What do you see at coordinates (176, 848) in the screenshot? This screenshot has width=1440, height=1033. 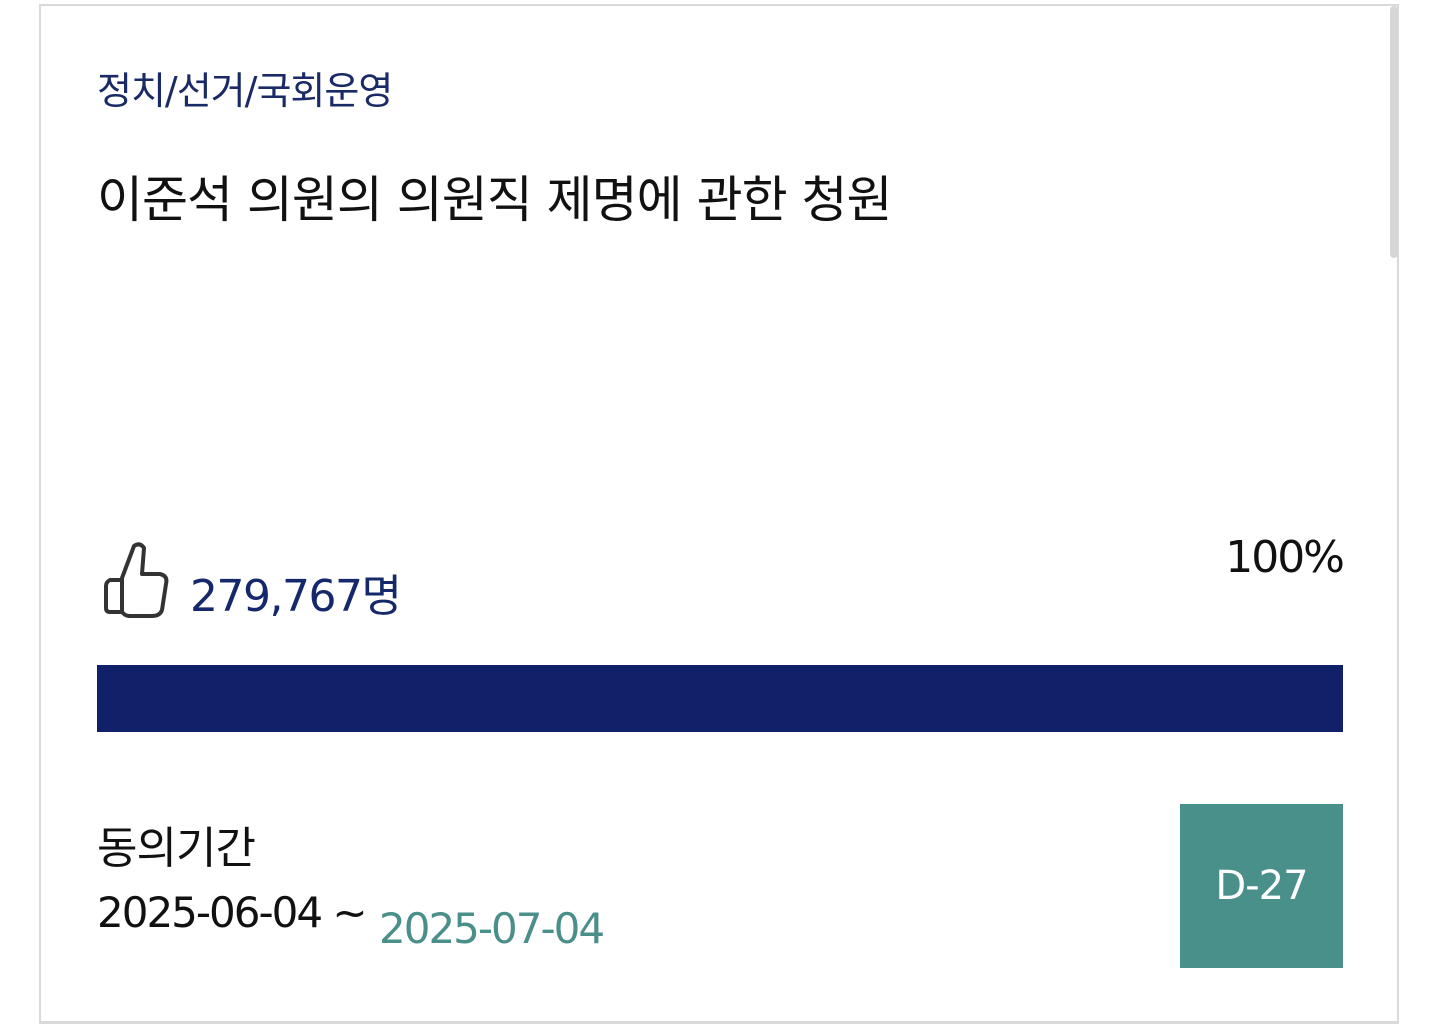 I see `period-label: 동의기간` at bounding box center [176, 848].